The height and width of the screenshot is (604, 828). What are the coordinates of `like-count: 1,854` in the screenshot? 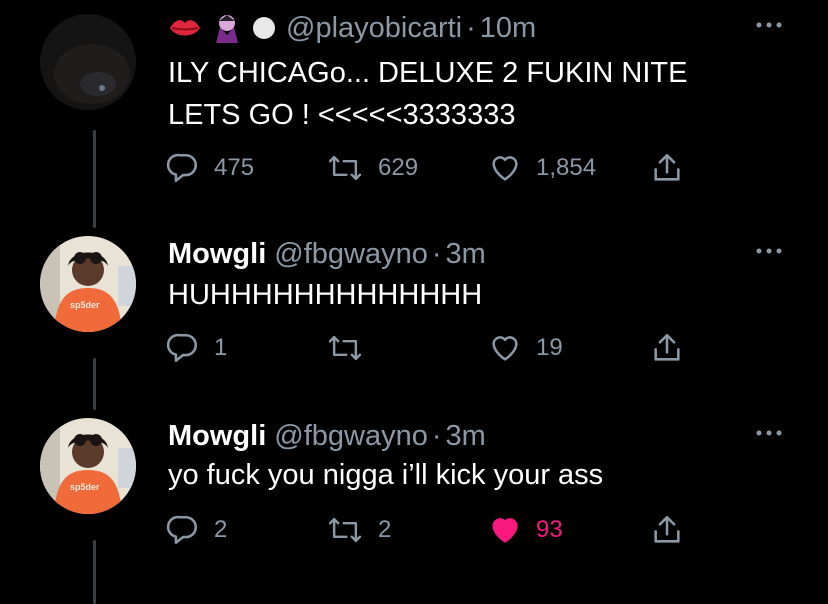 It's located at (566, 167).